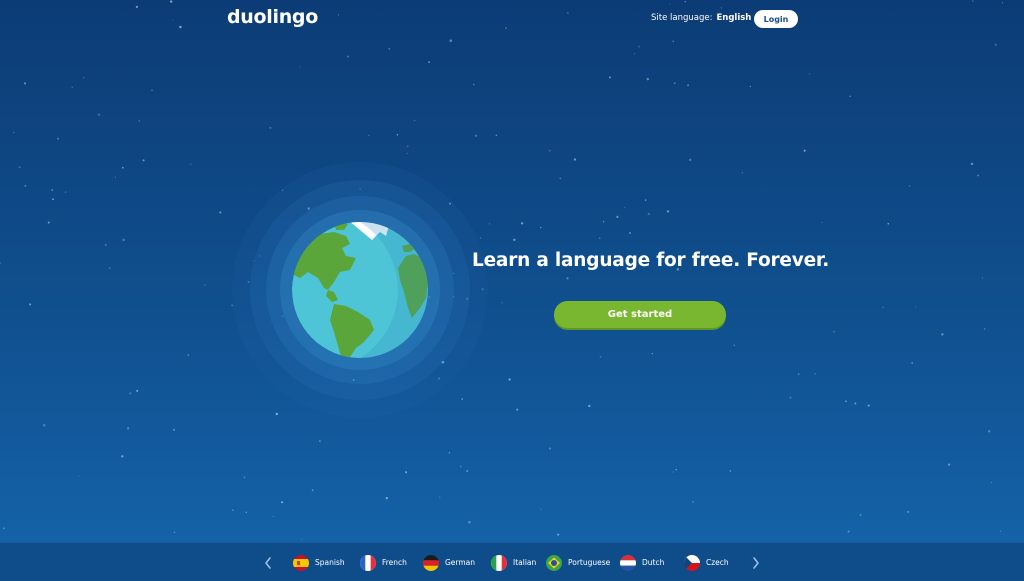  I want to click on language-item-portuguese: Portuguese, so click(578, 562).